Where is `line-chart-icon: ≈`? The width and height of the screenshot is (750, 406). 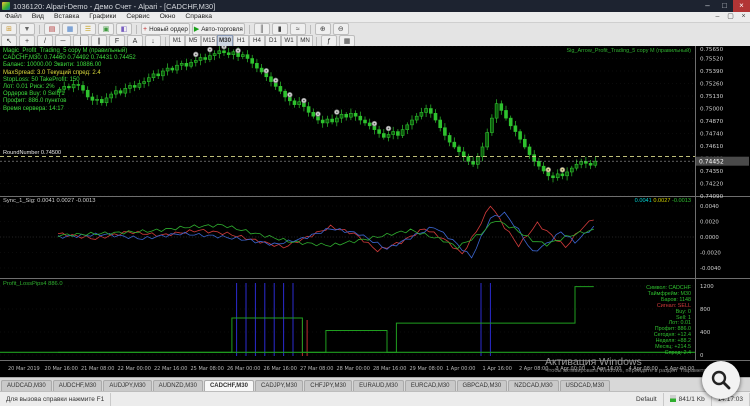
line-chart-icon: ≈ is located at coordinates (297, 29).